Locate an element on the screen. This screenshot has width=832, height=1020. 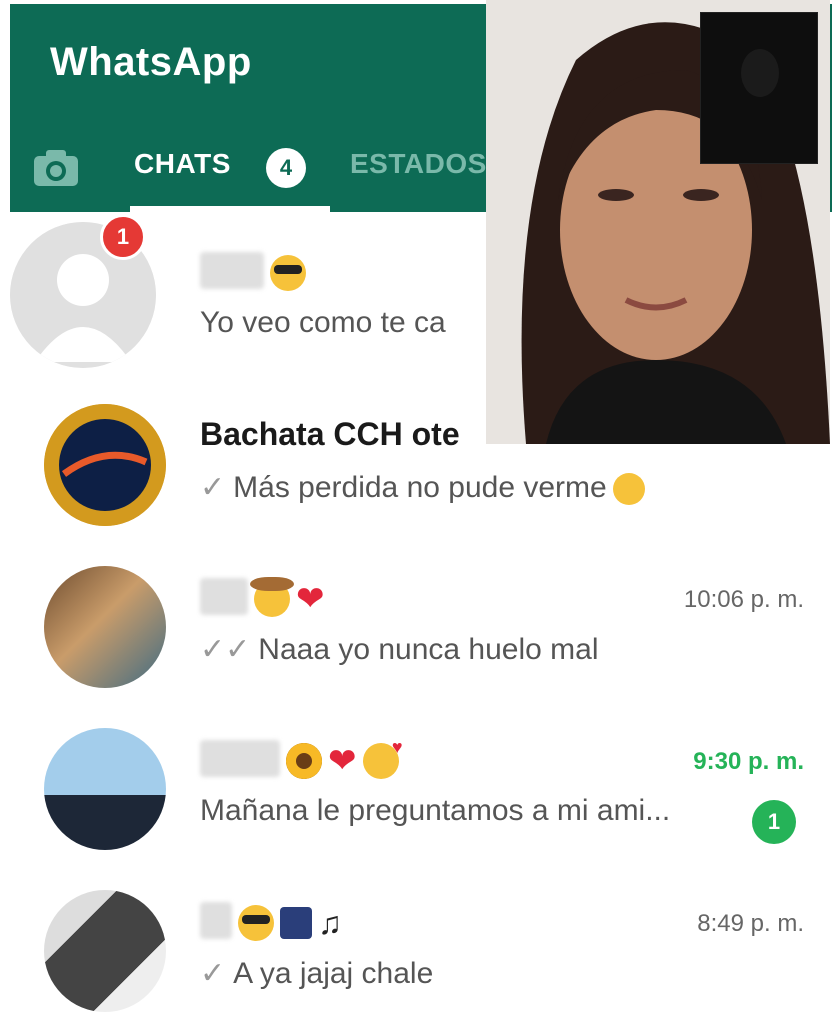
tab-chats: CHATS 4 is located at coordinates (230, 172).